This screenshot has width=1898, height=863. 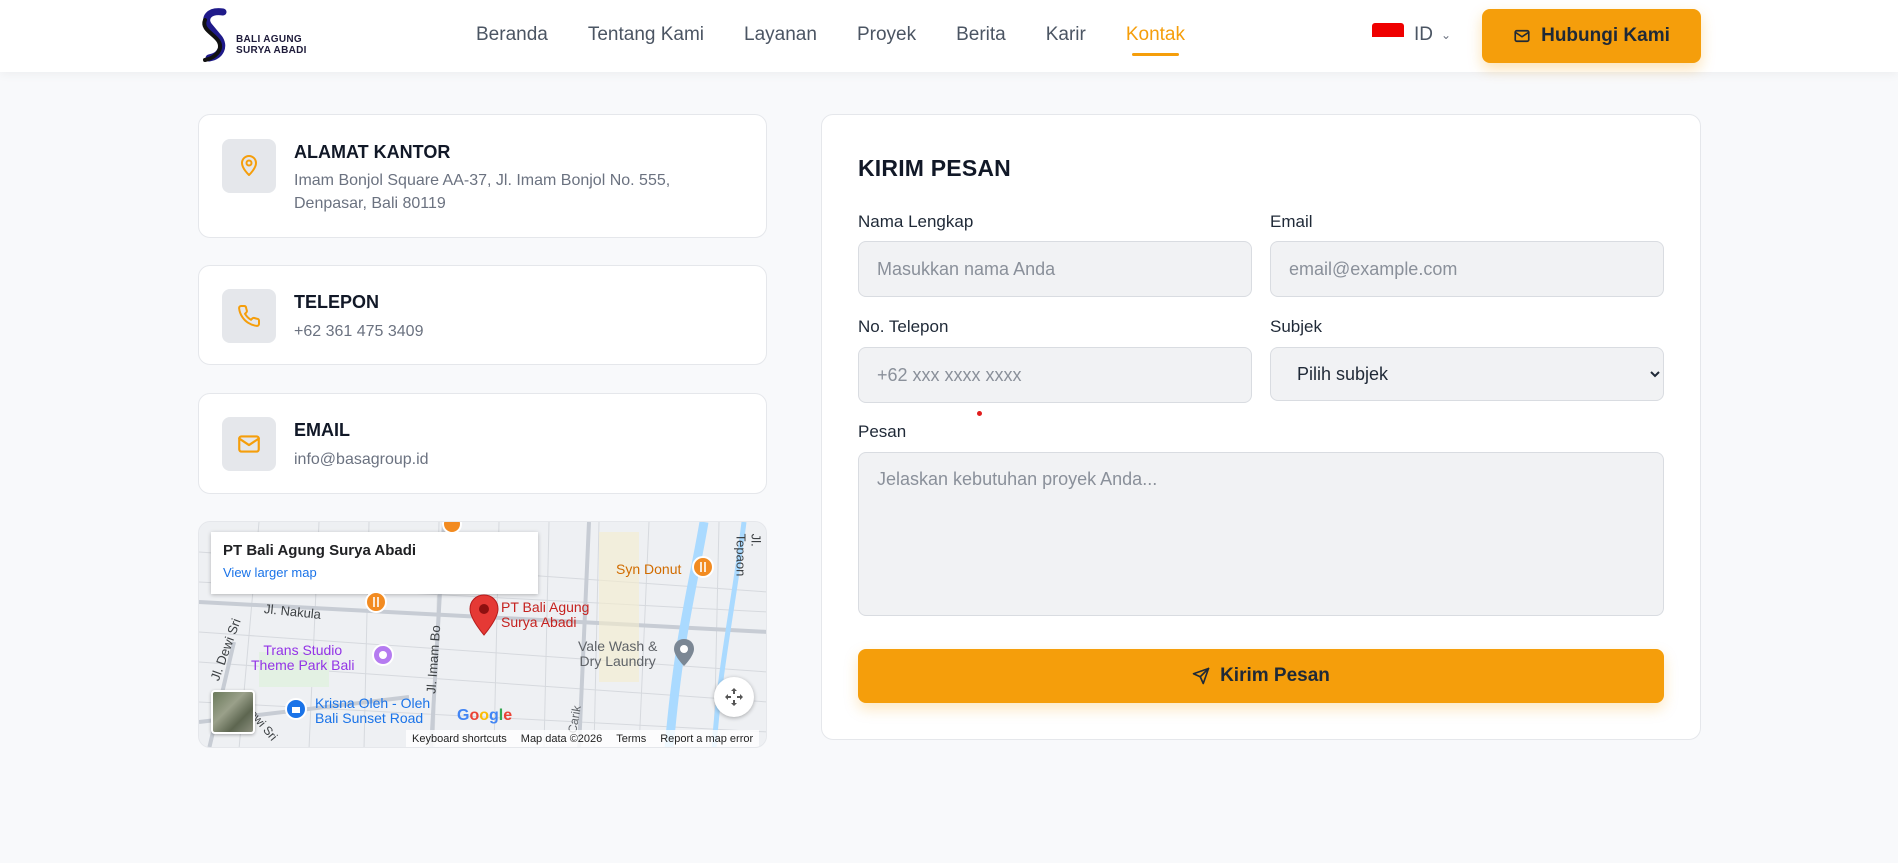 What do you see at coordinates (233, 712) in the screenshot?
I see `satellite-toggle` at bounding box center [233, 712].